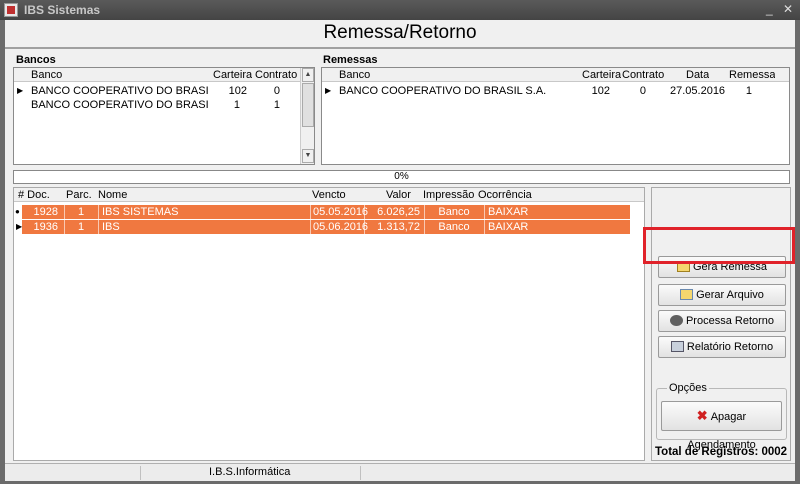 This screenshot has width=800, height=484. What do you see at coordinates (400, 48) in the screenshot?
I see `header-divider` at bounding box center [400, 48].